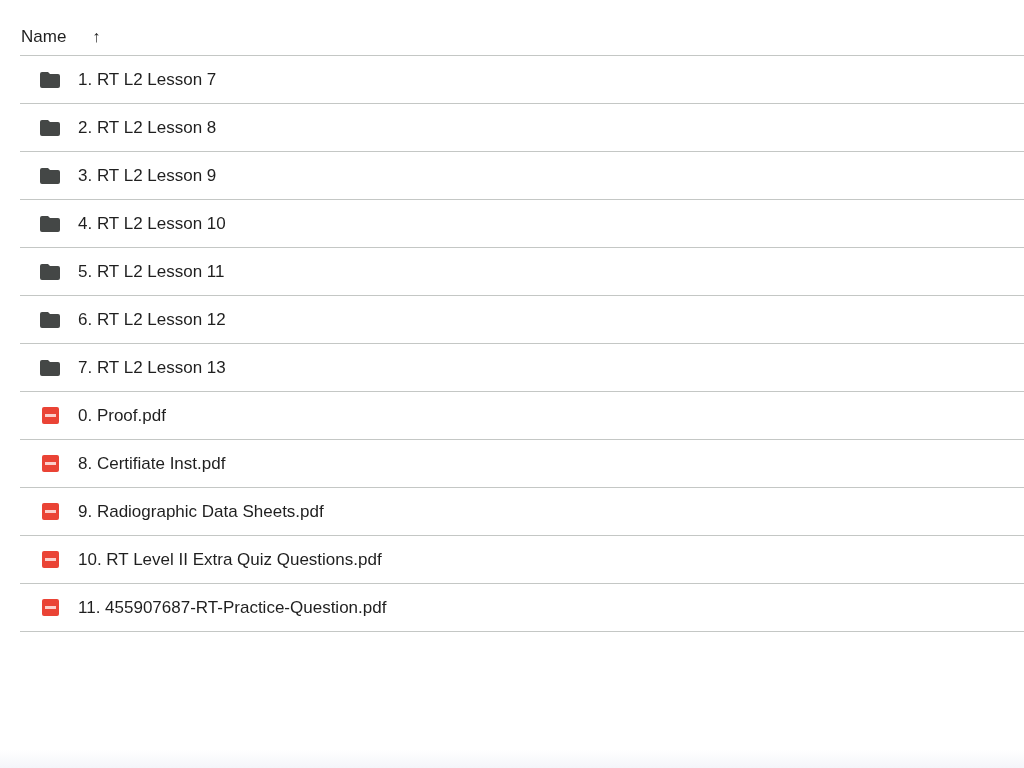 The width and height of the screenshot is (1024, 768). Describe the element at coordinates (147, 127) in the screenshot. I see `file-name: 2. RT L2 Lesson 8` at that location.